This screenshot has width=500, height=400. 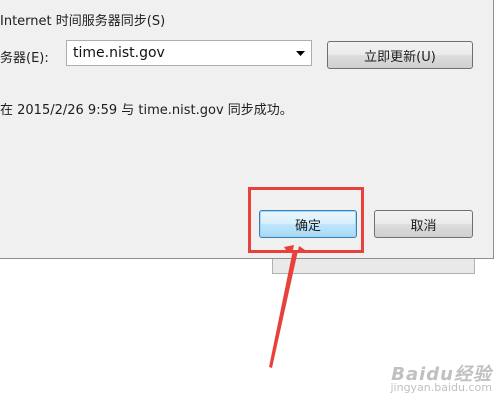 I want to click on sync-checkbox-label: Internet 时间服务器同步(S), so click(x=83, y=21).